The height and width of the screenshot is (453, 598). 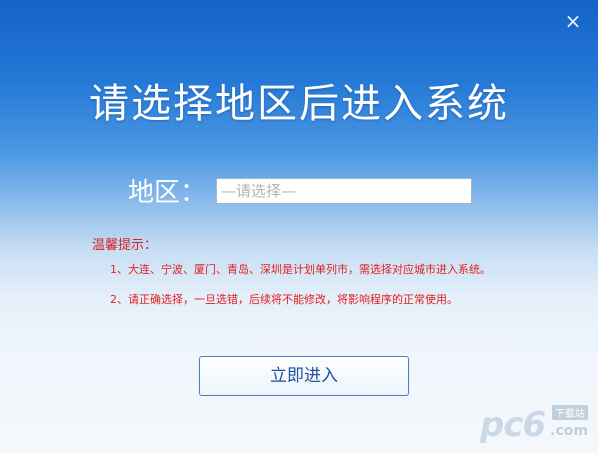 What do you see at coordinates (570, 412) in the screenshot?
I see `watermark-cn: 下载站` at bounding box center [570, 412].